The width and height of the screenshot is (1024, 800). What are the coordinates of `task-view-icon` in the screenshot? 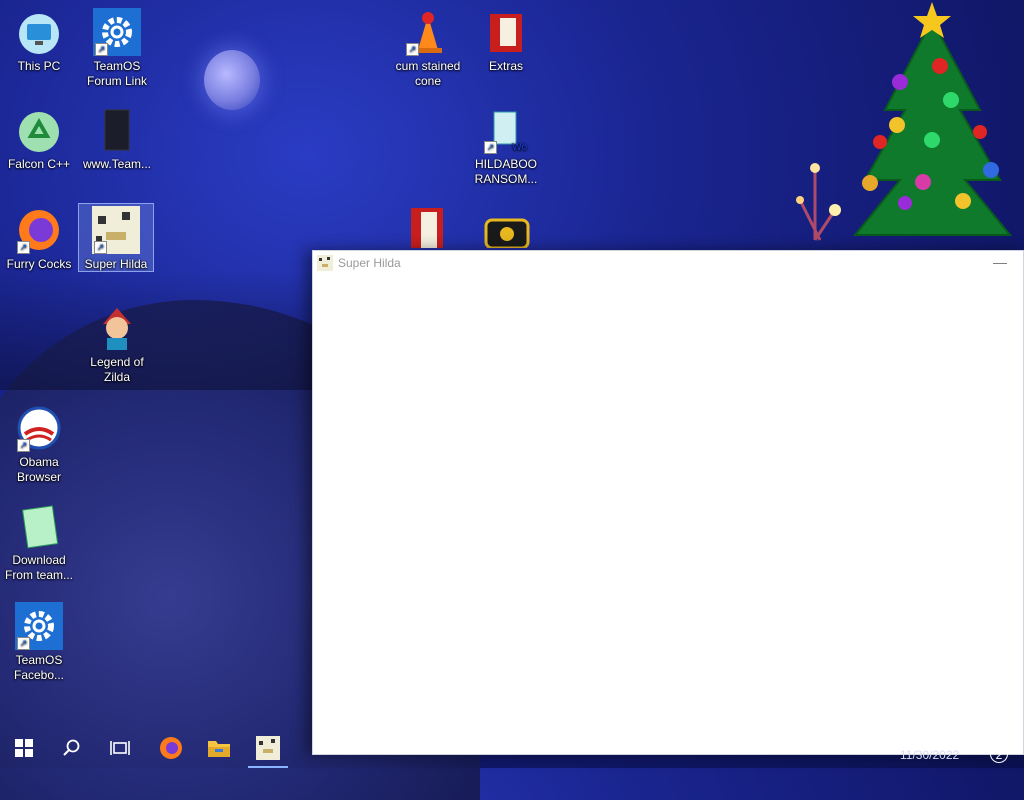 It's located at (120, 748).